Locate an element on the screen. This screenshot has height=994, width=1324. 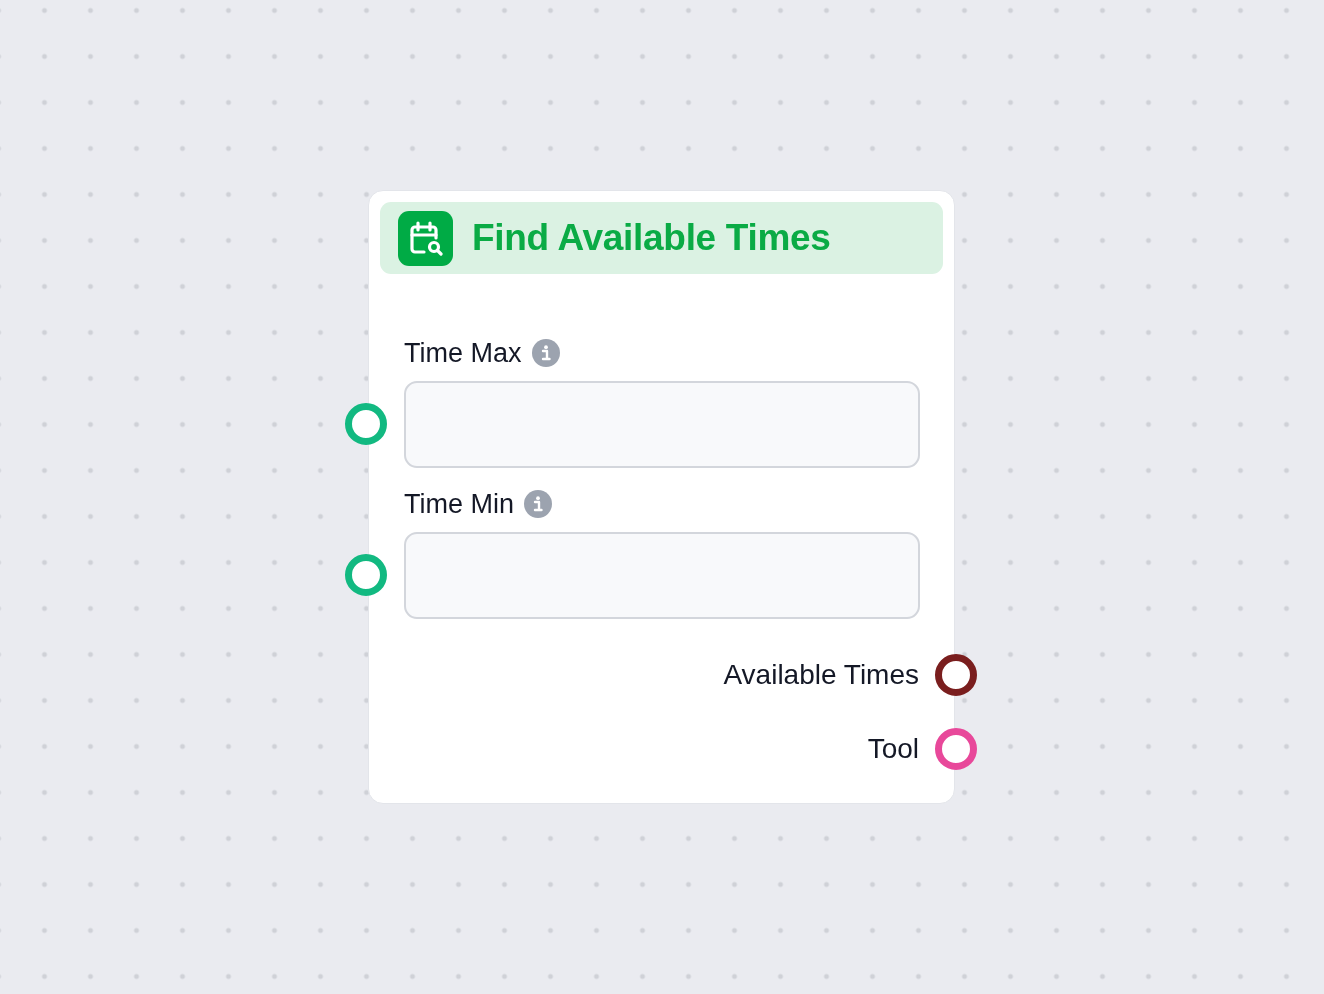
field-label: Time Max is located at coordinates (463, 353).